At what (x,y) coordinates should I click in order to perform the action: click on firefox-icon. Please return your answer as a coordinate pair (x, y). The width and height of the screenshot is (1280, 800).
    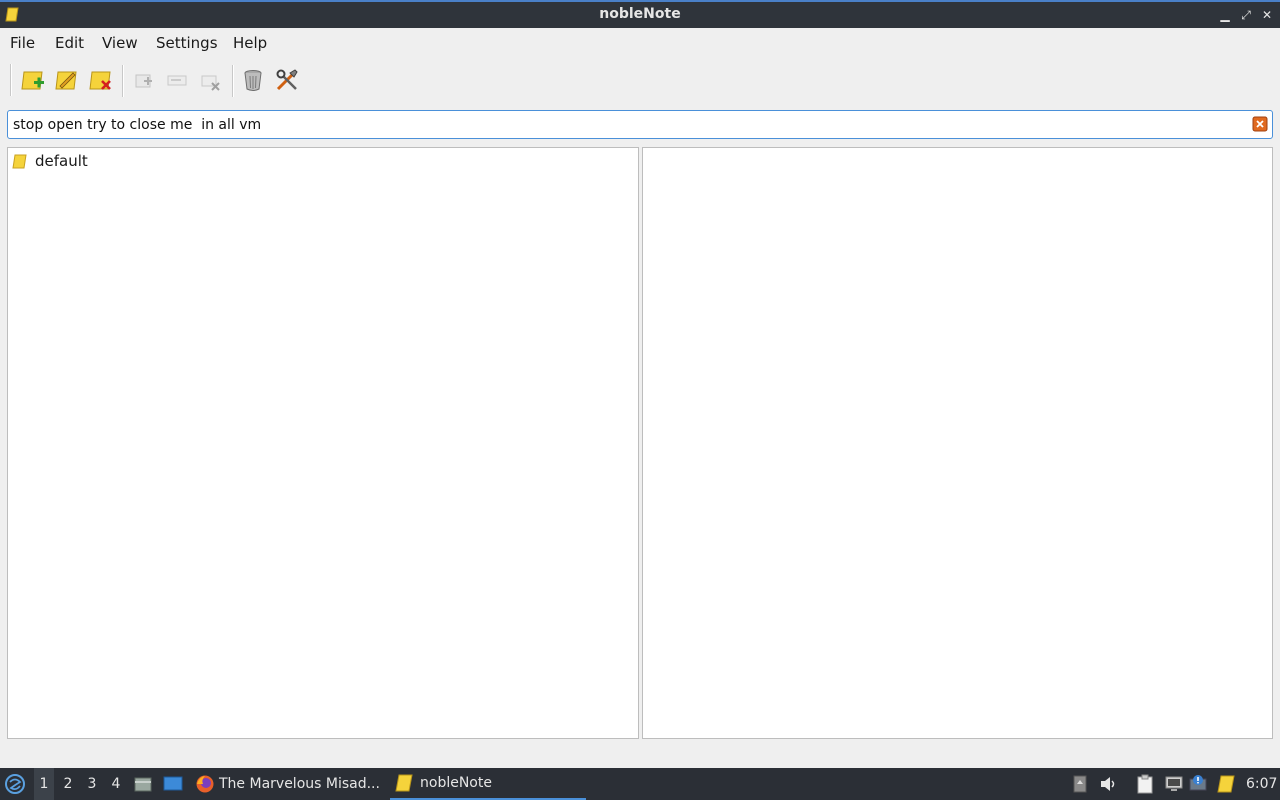
    Looking at the image, I should click on (205, 784).